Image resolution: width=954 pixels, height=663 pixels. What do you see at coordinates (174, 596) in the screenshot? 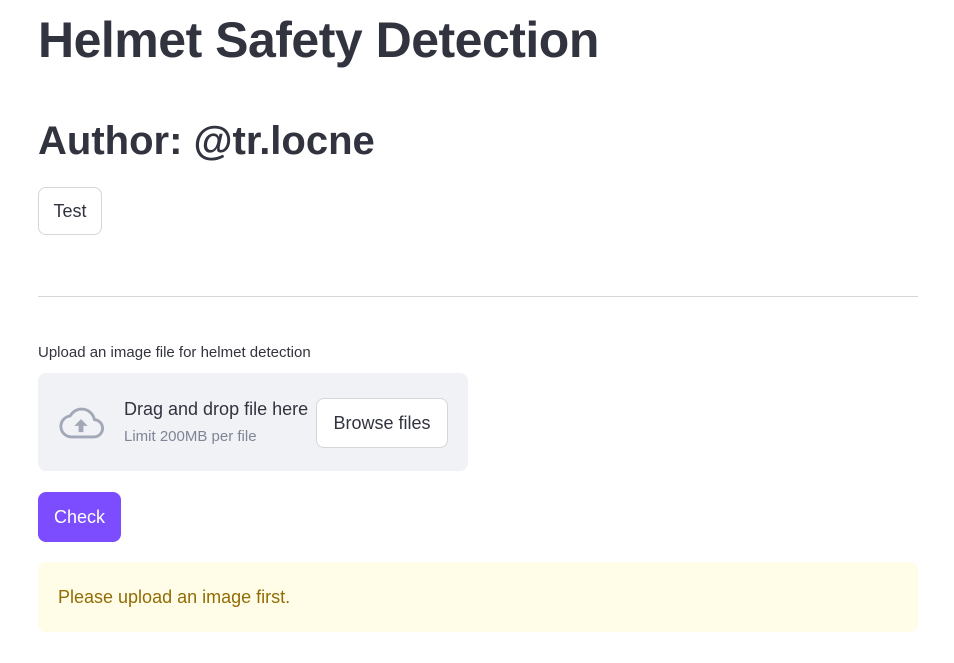
I see `warning-message: Please upload an image first.` at bounding box center [174, 596].